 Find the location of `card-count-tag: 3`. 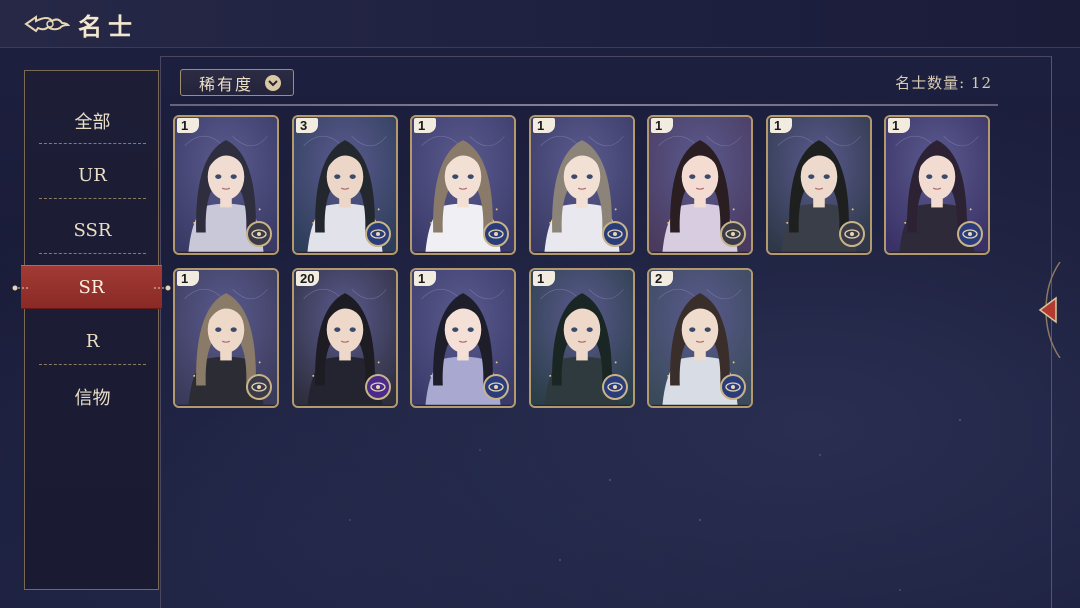

card-count-tag: 3 is located at coordinates (307, 125).